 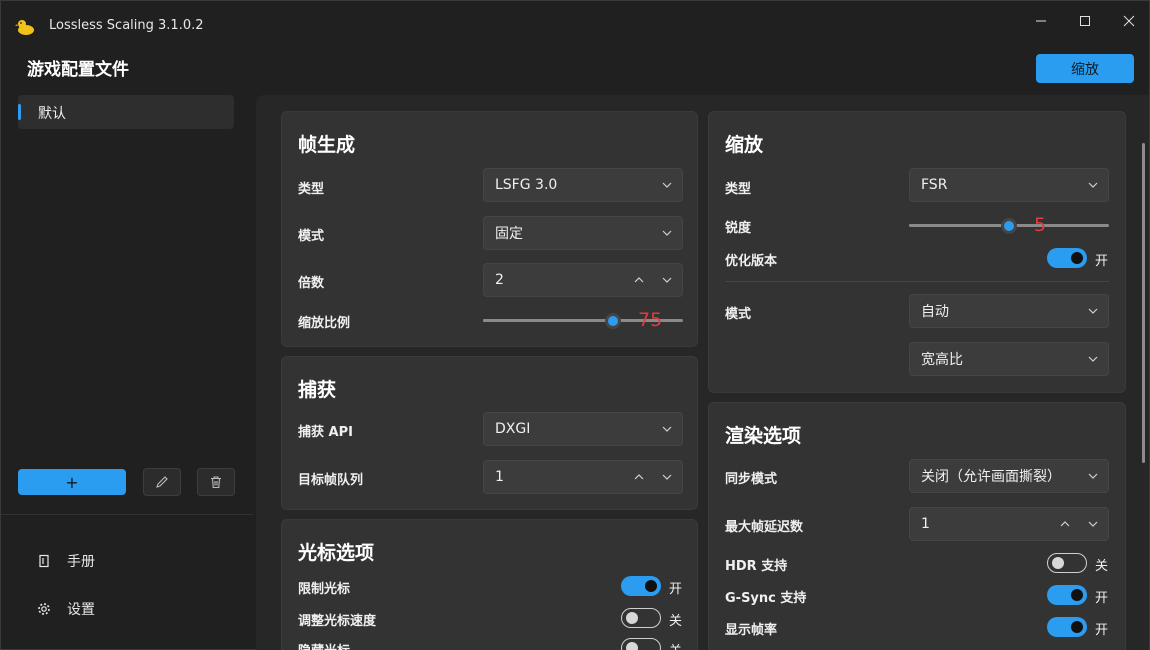 What do you see at coordinates (935, 312) in the screenshot?
I see `dropdown-value: 自动` at bounding box center [935, 312].